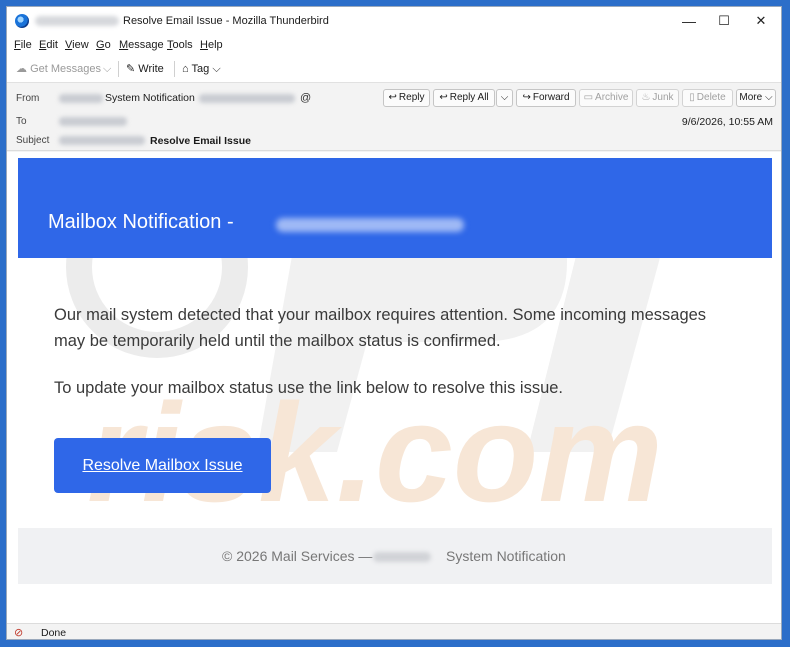 The height and width of the screenshot is (647, 790). I want to click on close-button: ✕, so click(761, 21).